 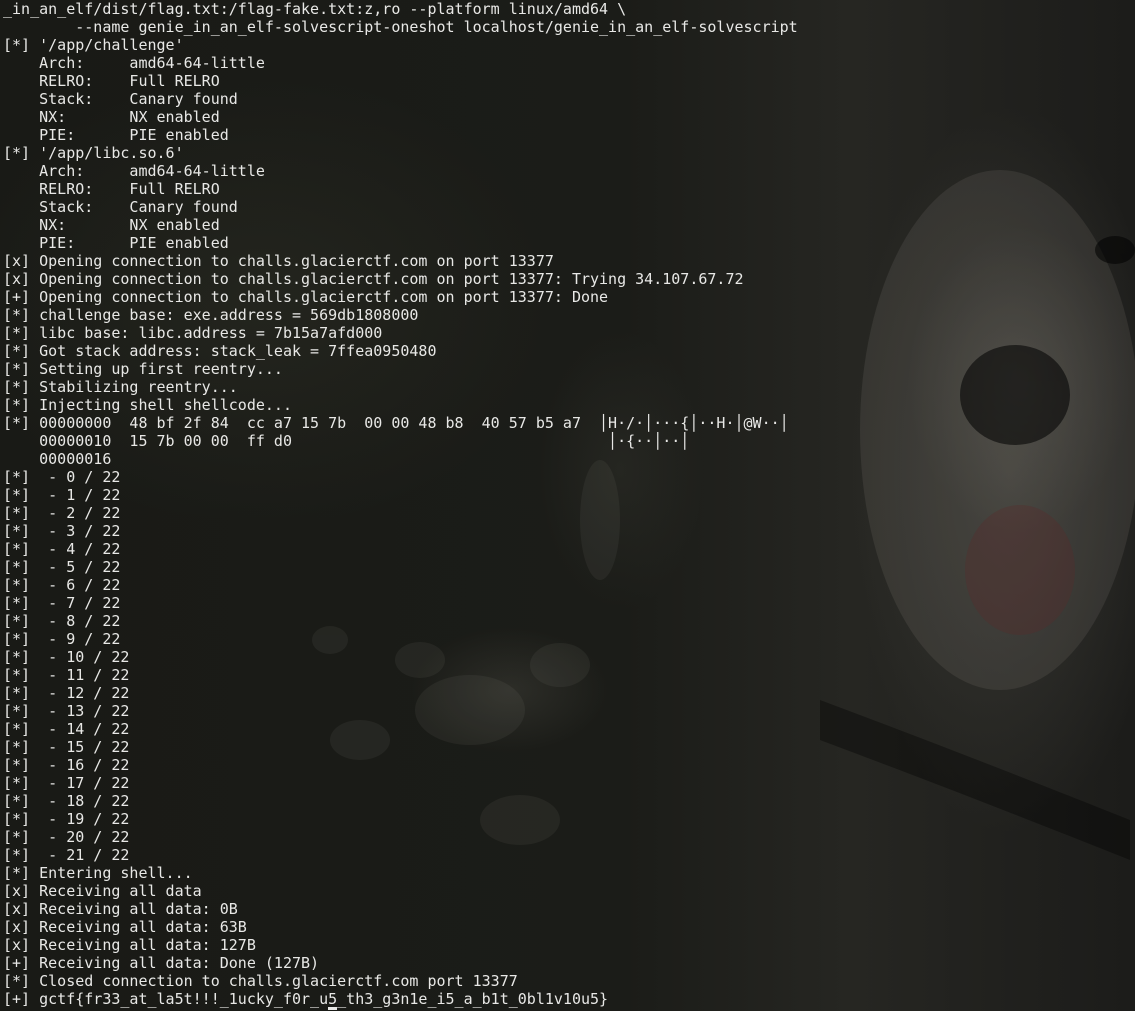 I want to click on terminal-line: [*] - 11 / 22, so click(x=66, y=675).